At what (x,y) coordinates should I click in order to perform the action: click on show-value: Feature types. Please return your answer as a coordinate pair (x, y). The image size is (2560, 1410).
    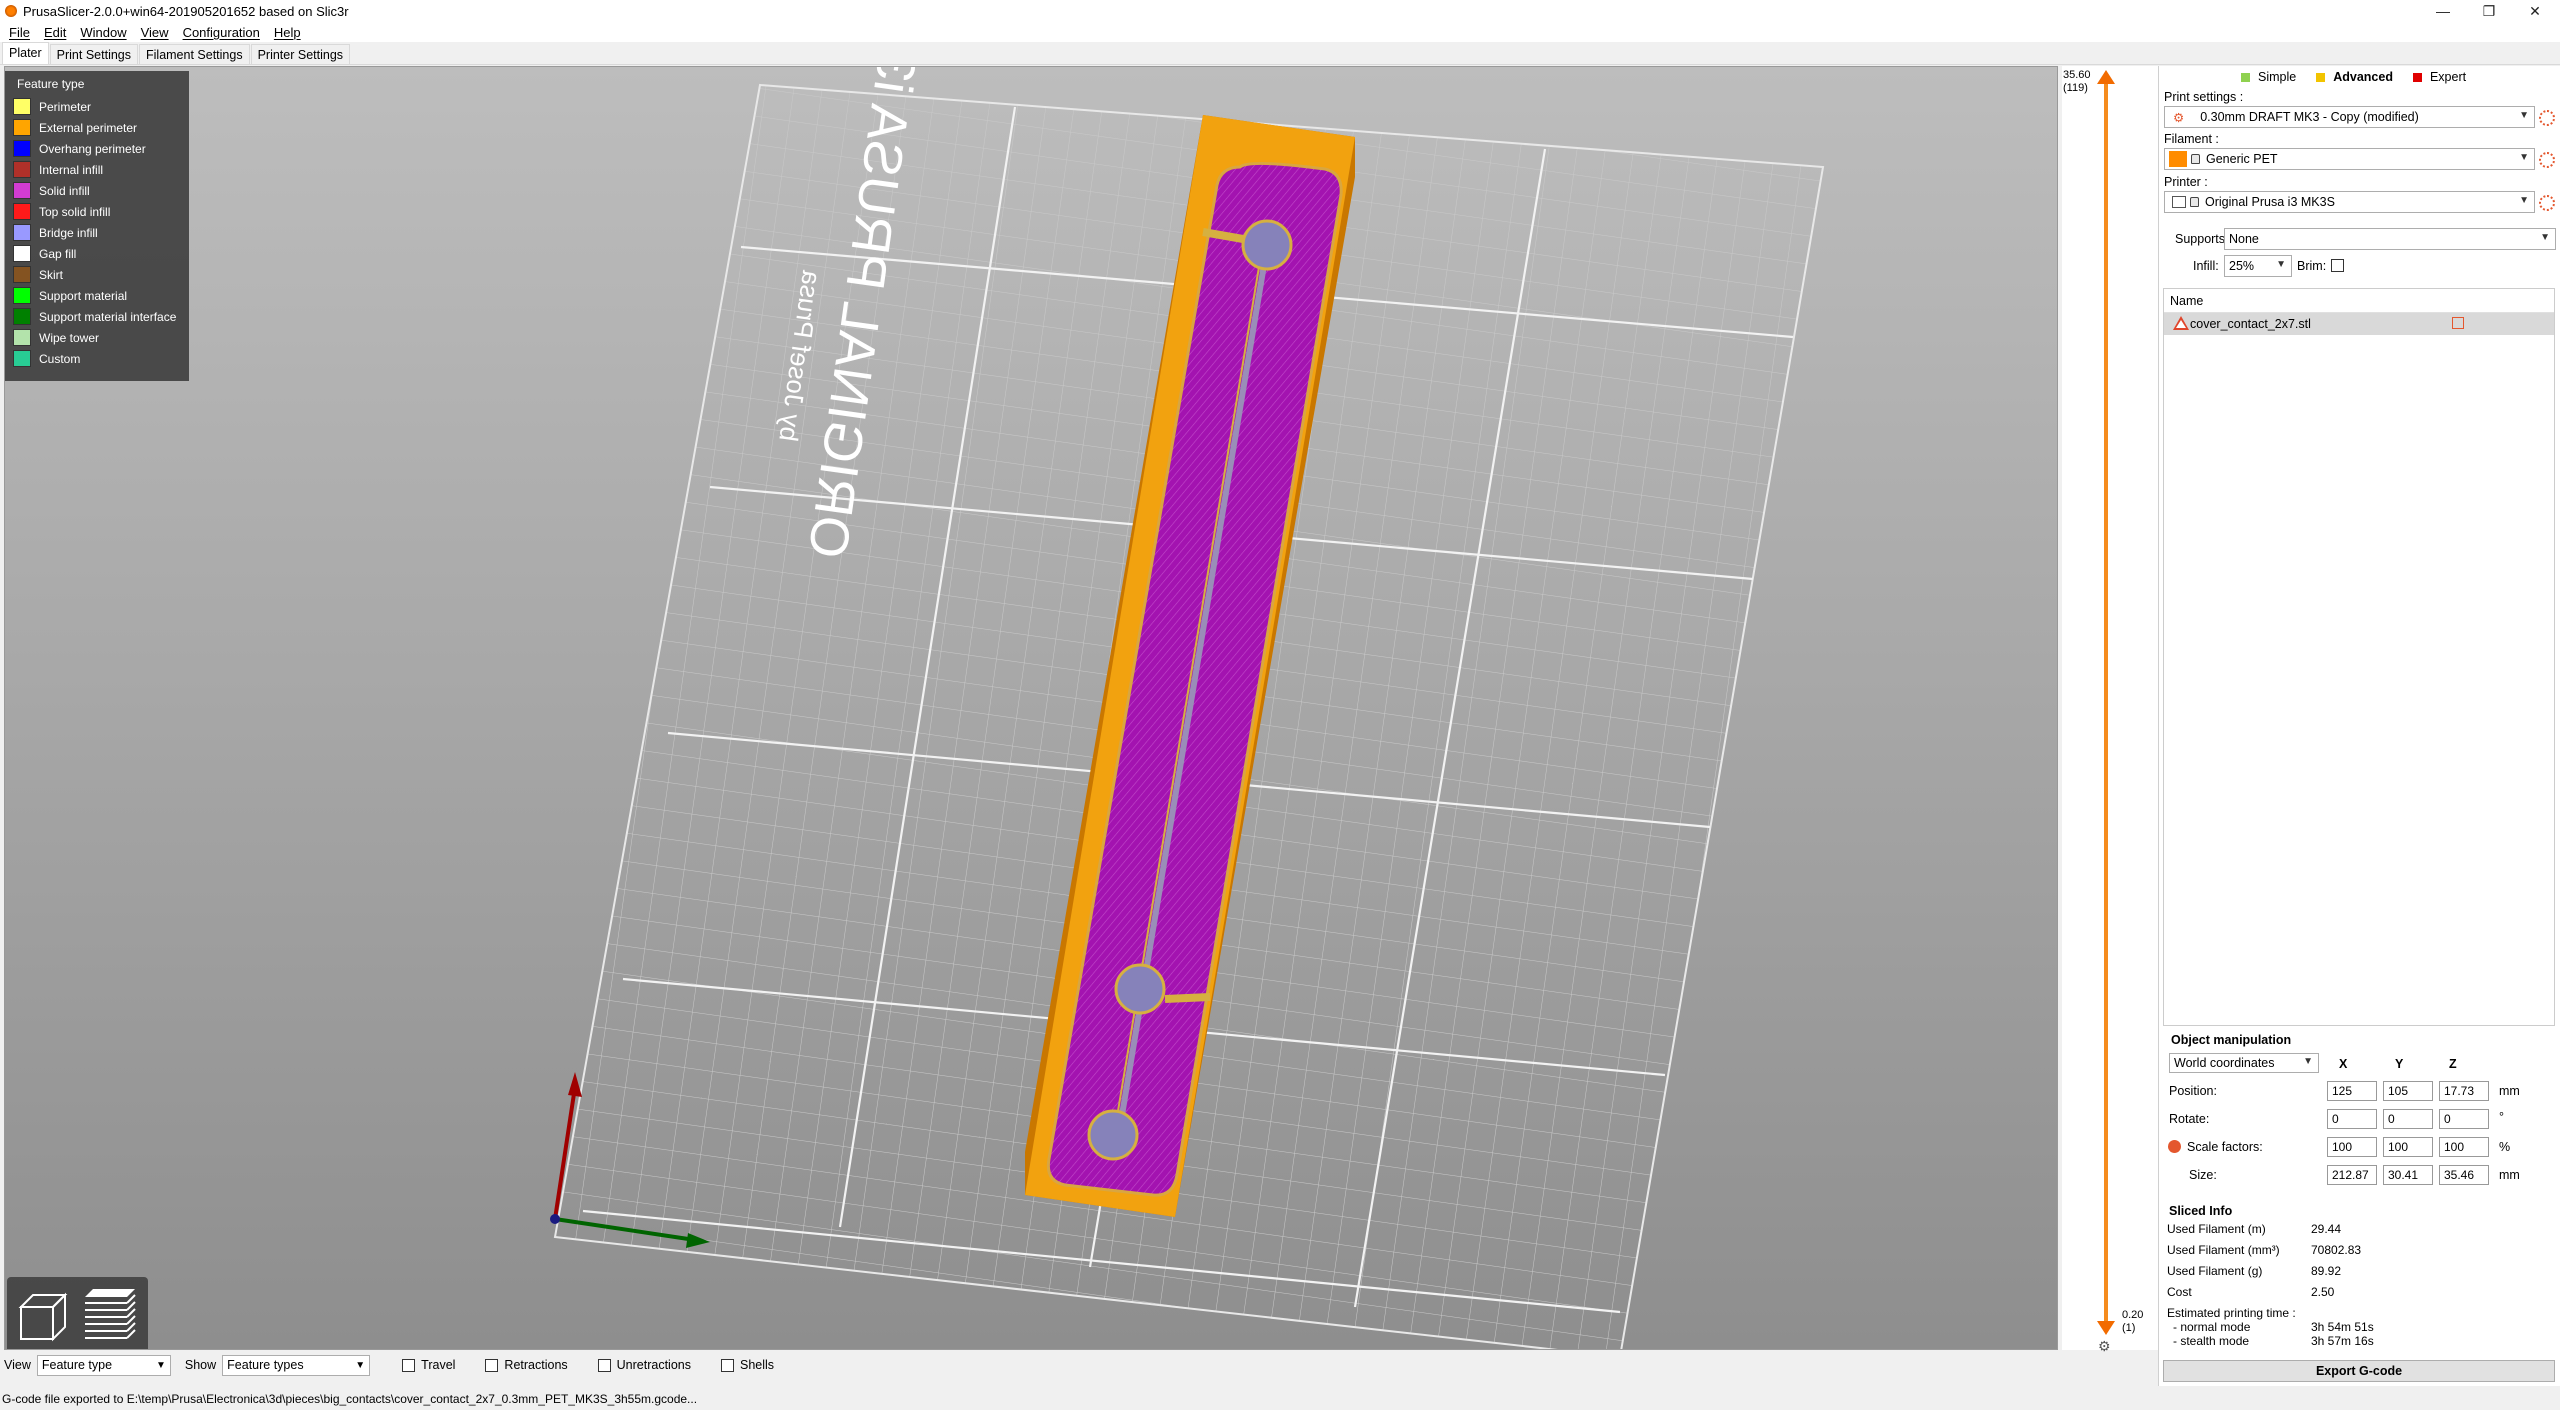
    Looking at the image, I should click on (265, 1365).